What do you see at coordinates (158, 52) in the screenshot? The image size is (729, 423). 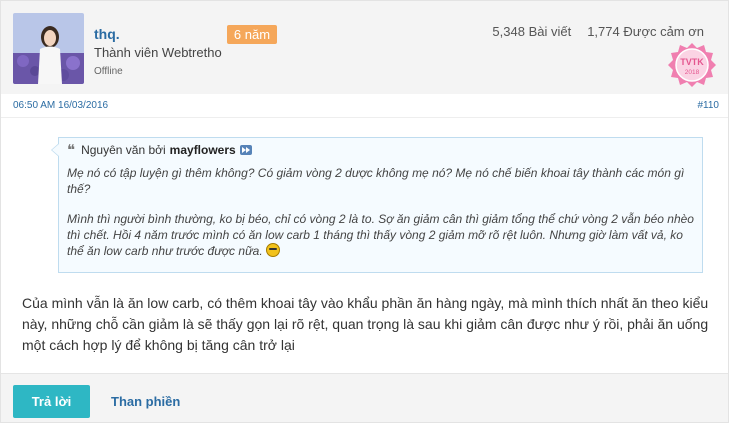 I see `member-title: Thành viên Webtretho` at bounding box center [158, 52].